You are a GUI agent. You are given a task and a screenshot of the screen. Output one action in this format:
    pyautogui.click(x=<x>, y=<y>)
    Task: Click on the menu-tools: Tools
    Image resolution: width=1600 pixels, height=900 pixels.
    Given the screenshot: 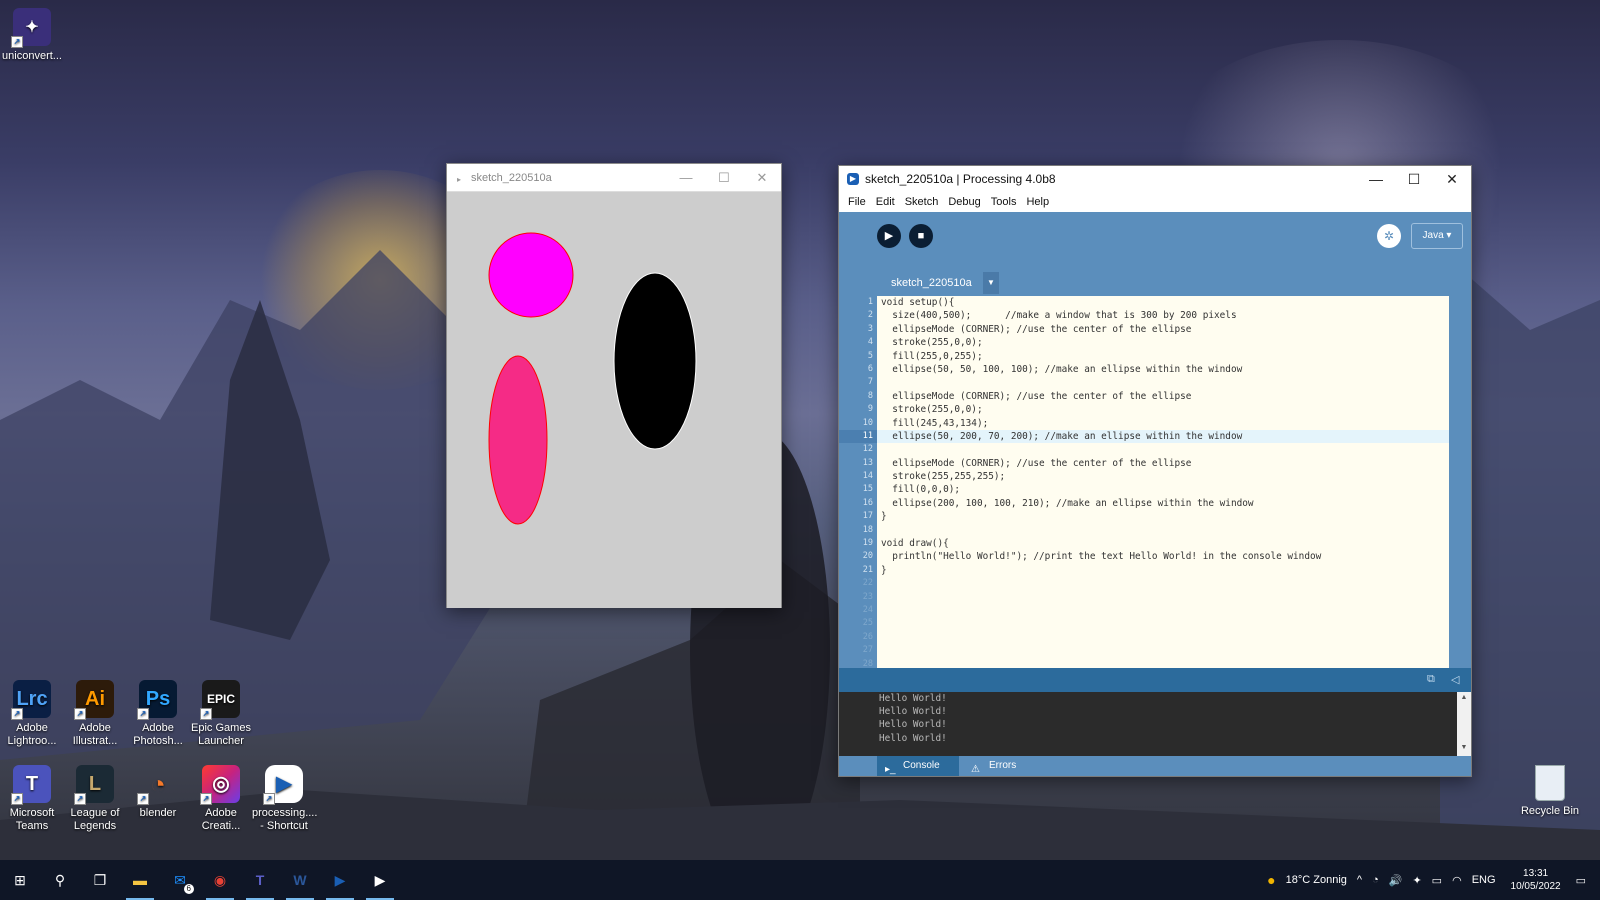 What is the action you would take?
    pyautogui.click(x=1004, y=202)
    